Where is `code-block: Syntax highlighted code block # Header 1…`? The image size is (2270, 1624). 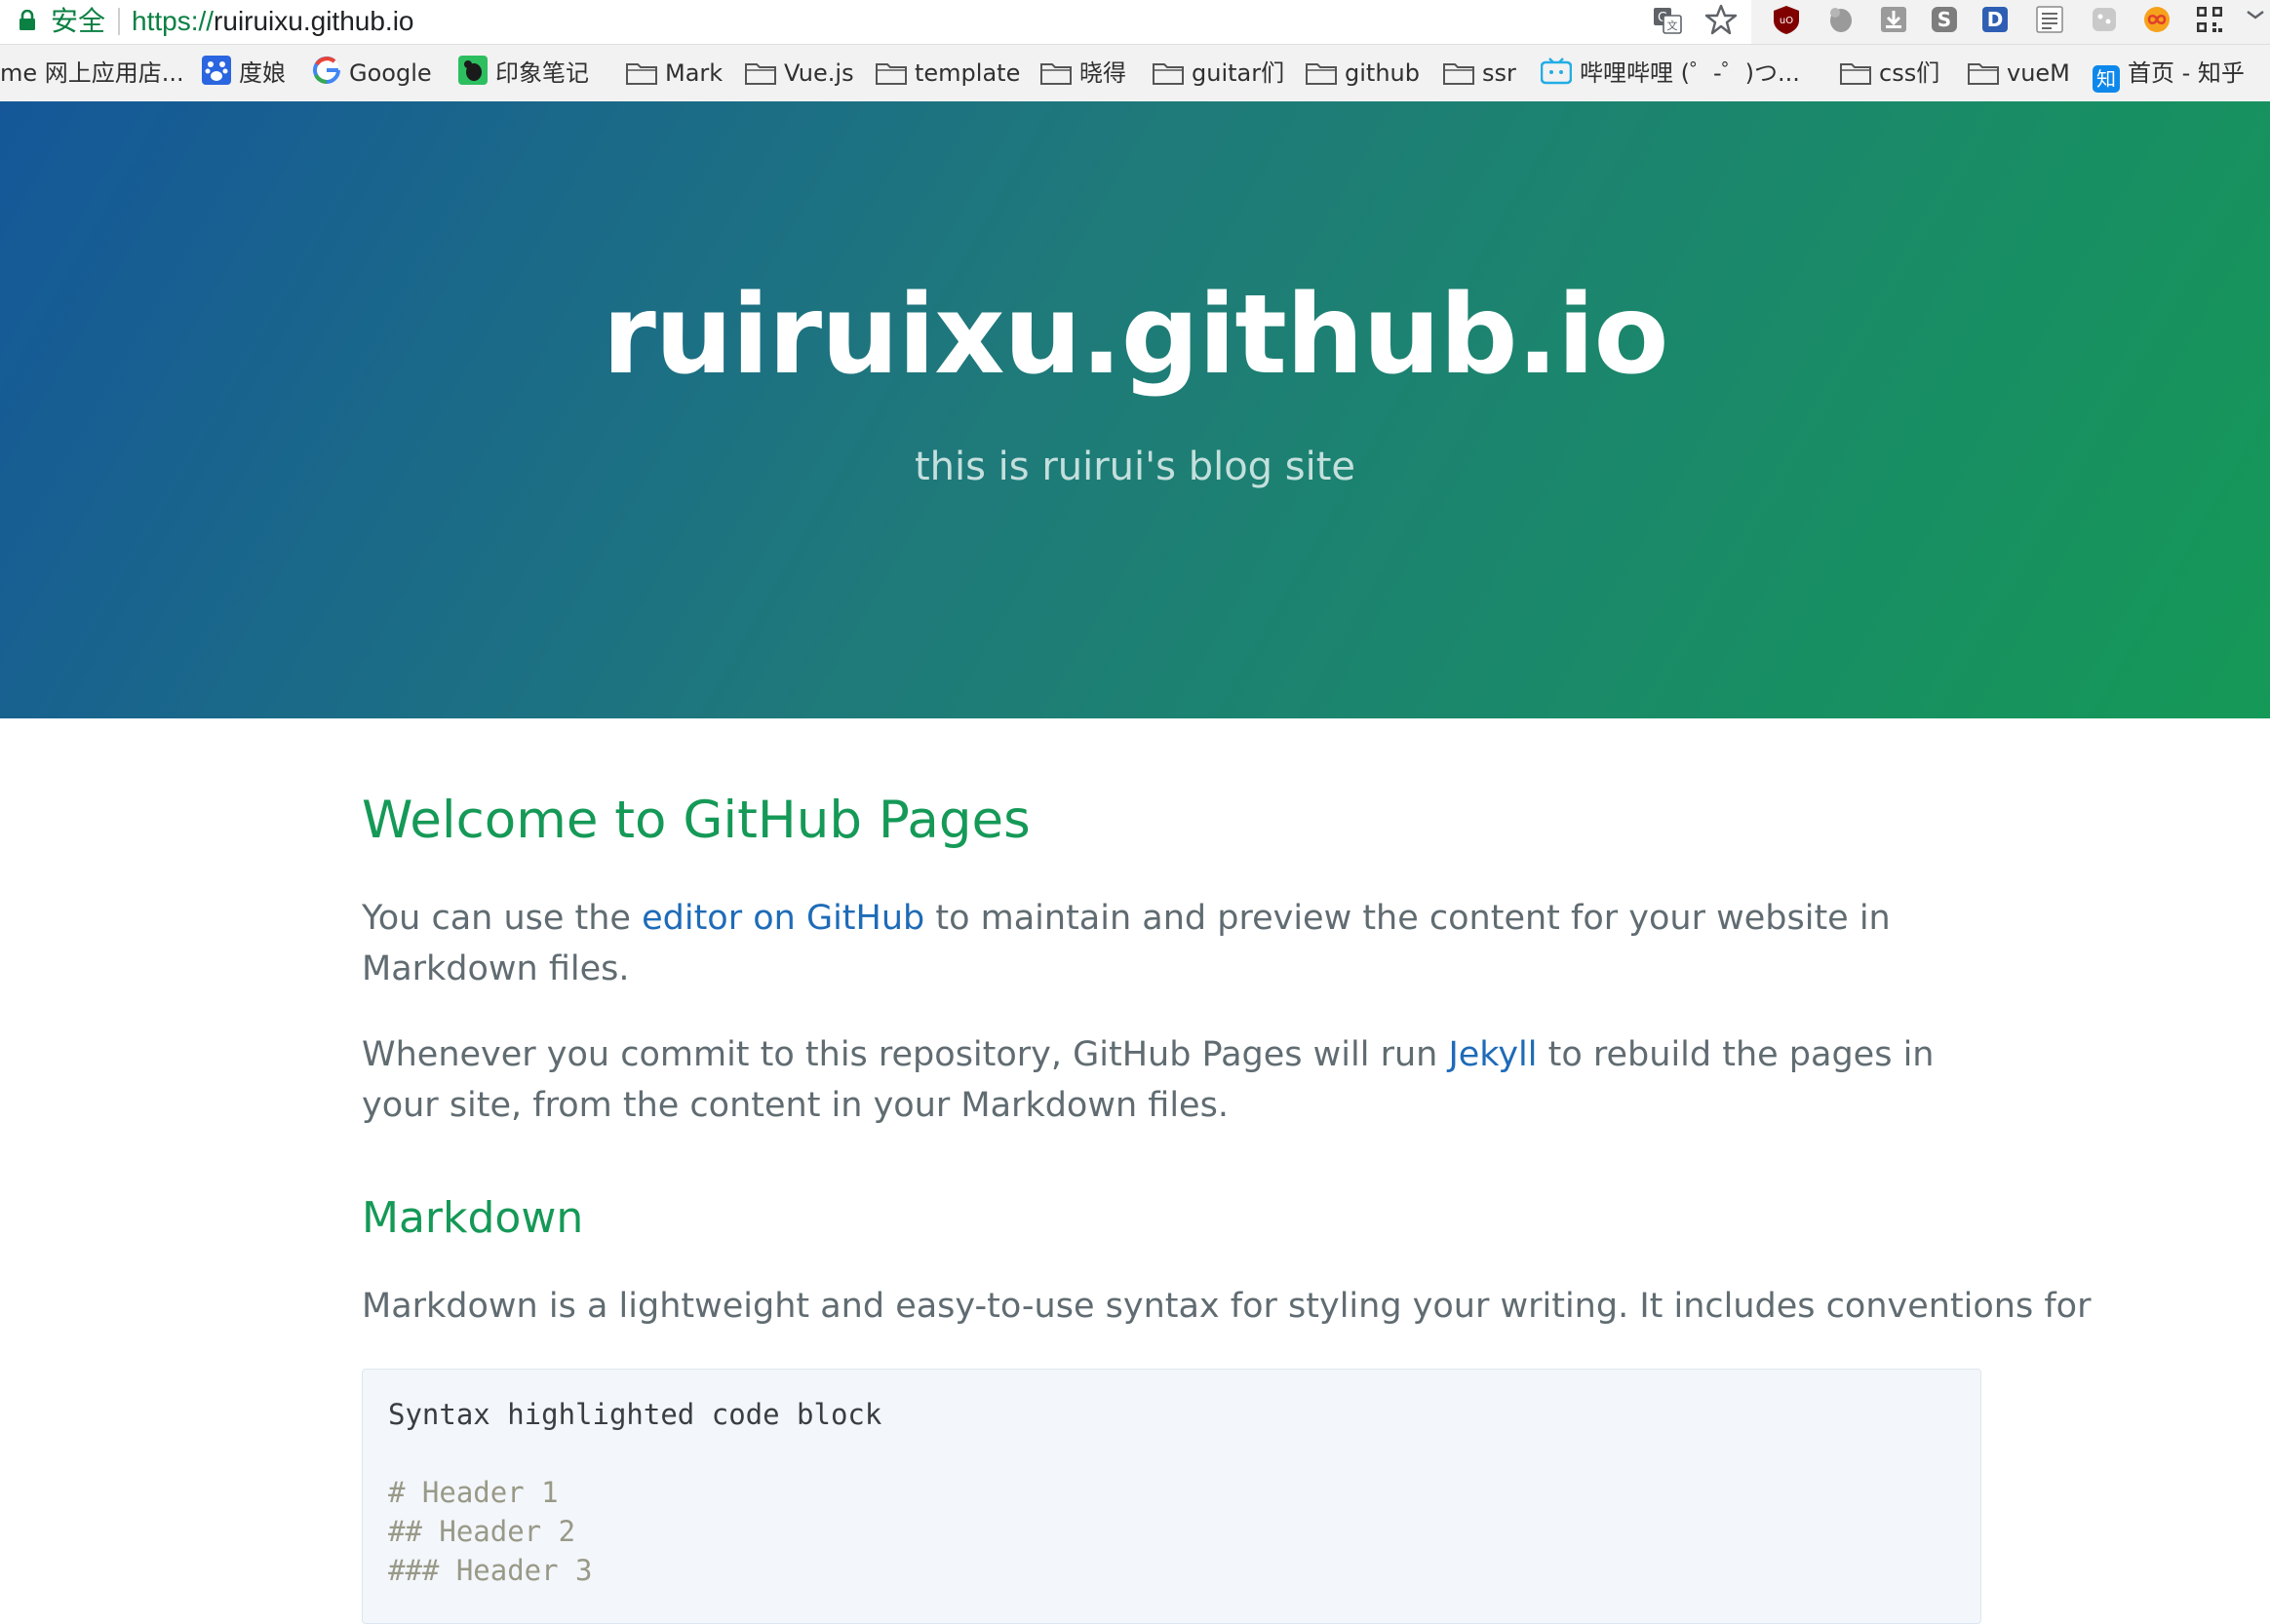 code-block: Syntax highlighted code block # Header 1… is located at coordinates (1171, 1497).